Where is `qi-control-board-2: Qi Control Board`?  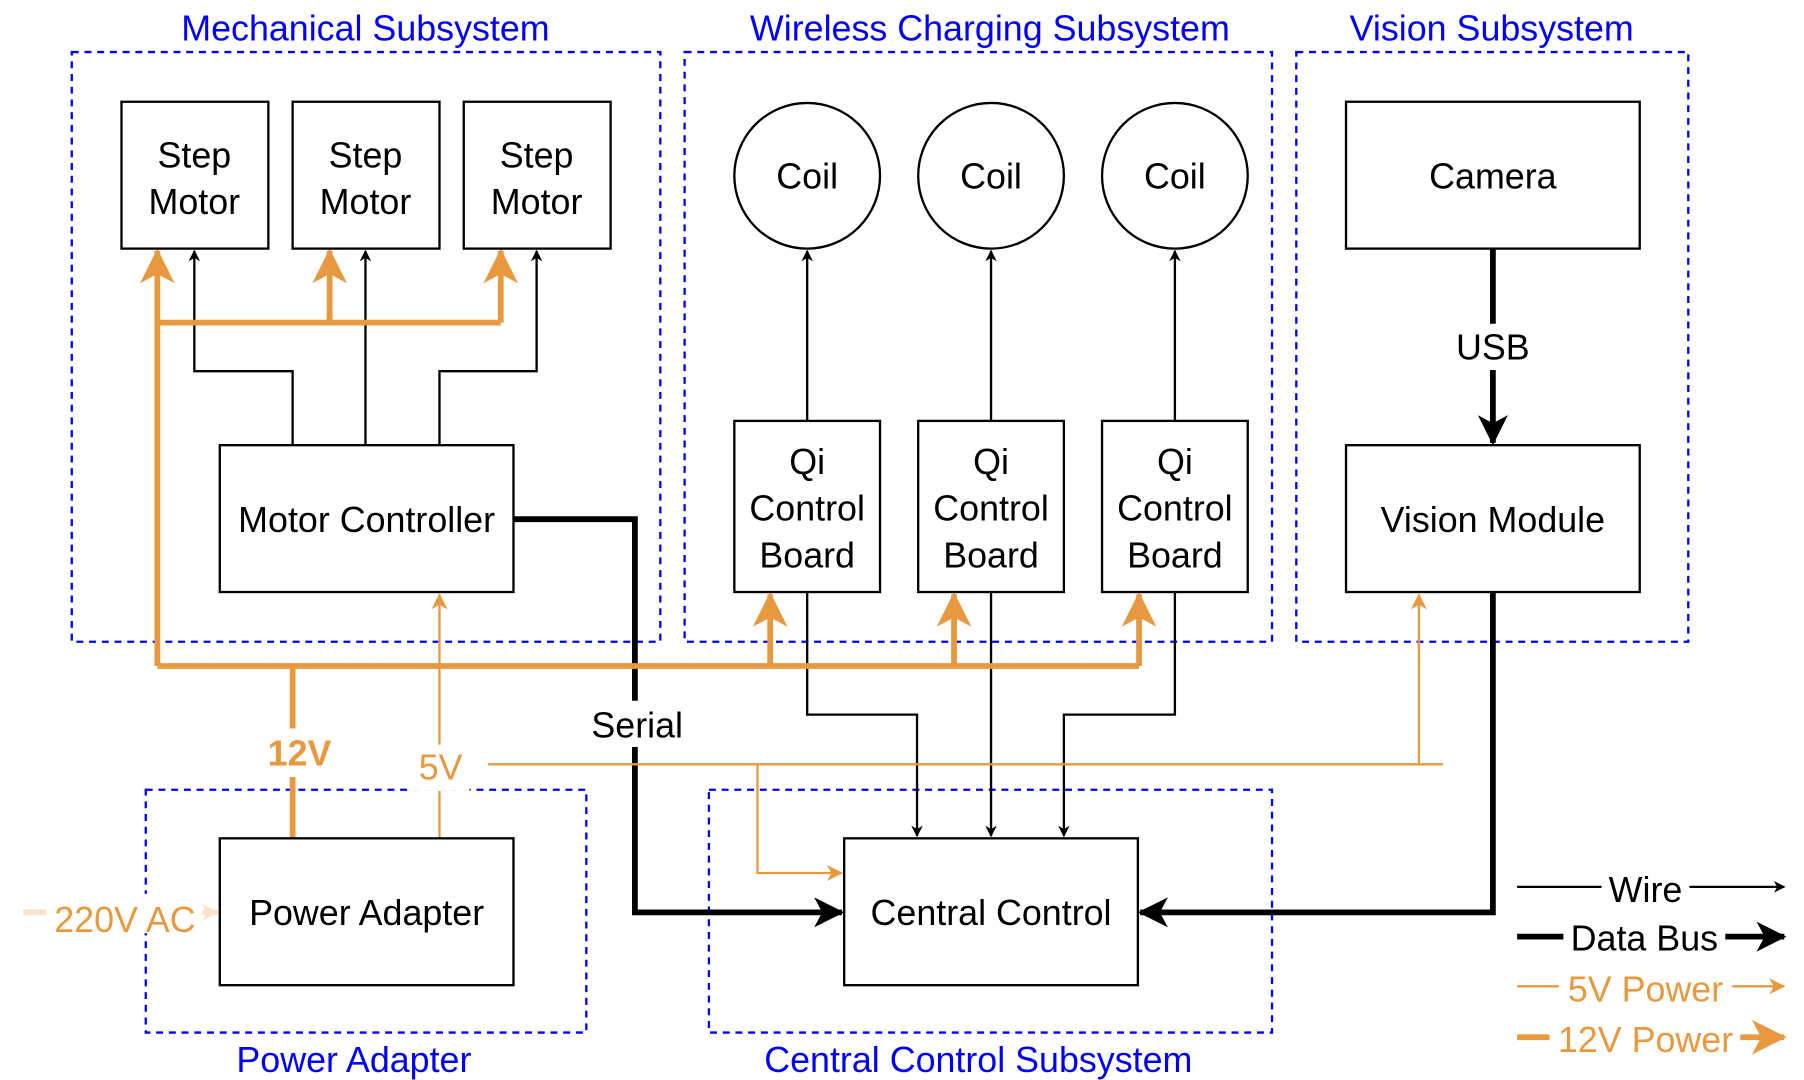 qi-control-board-2: Qi Control Board is located at coordinates (991, 506).